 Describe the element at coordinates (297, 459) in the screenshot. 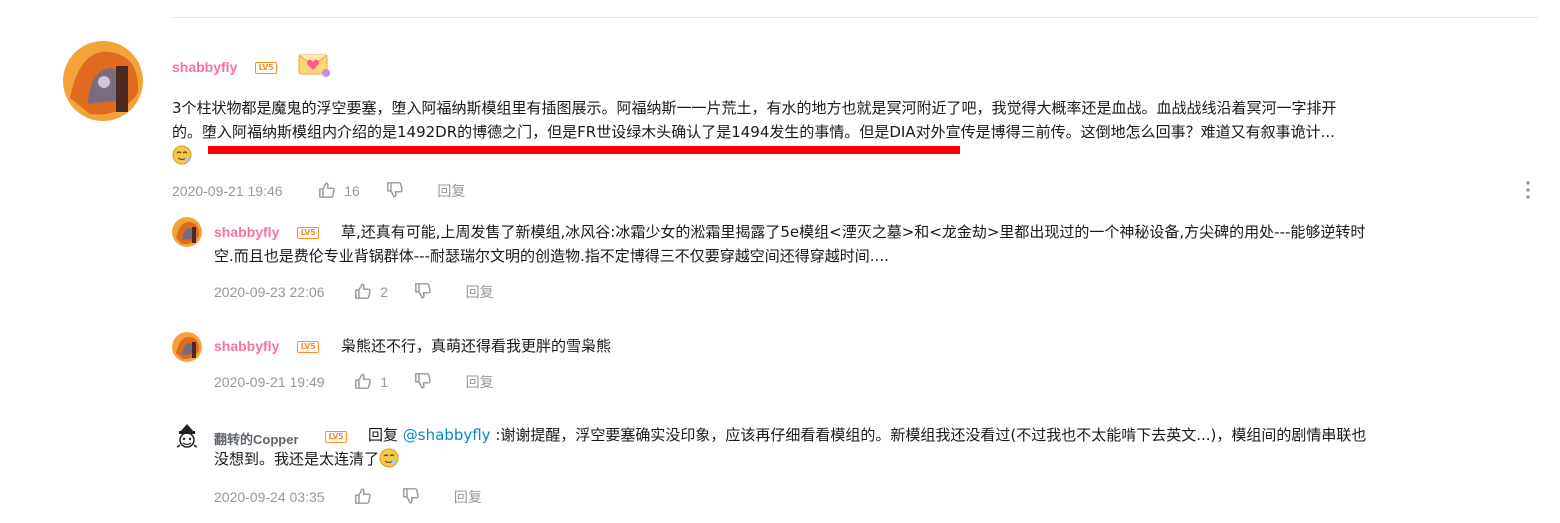

I see `reply-text: 没想到。我还是太连清了` at that location.